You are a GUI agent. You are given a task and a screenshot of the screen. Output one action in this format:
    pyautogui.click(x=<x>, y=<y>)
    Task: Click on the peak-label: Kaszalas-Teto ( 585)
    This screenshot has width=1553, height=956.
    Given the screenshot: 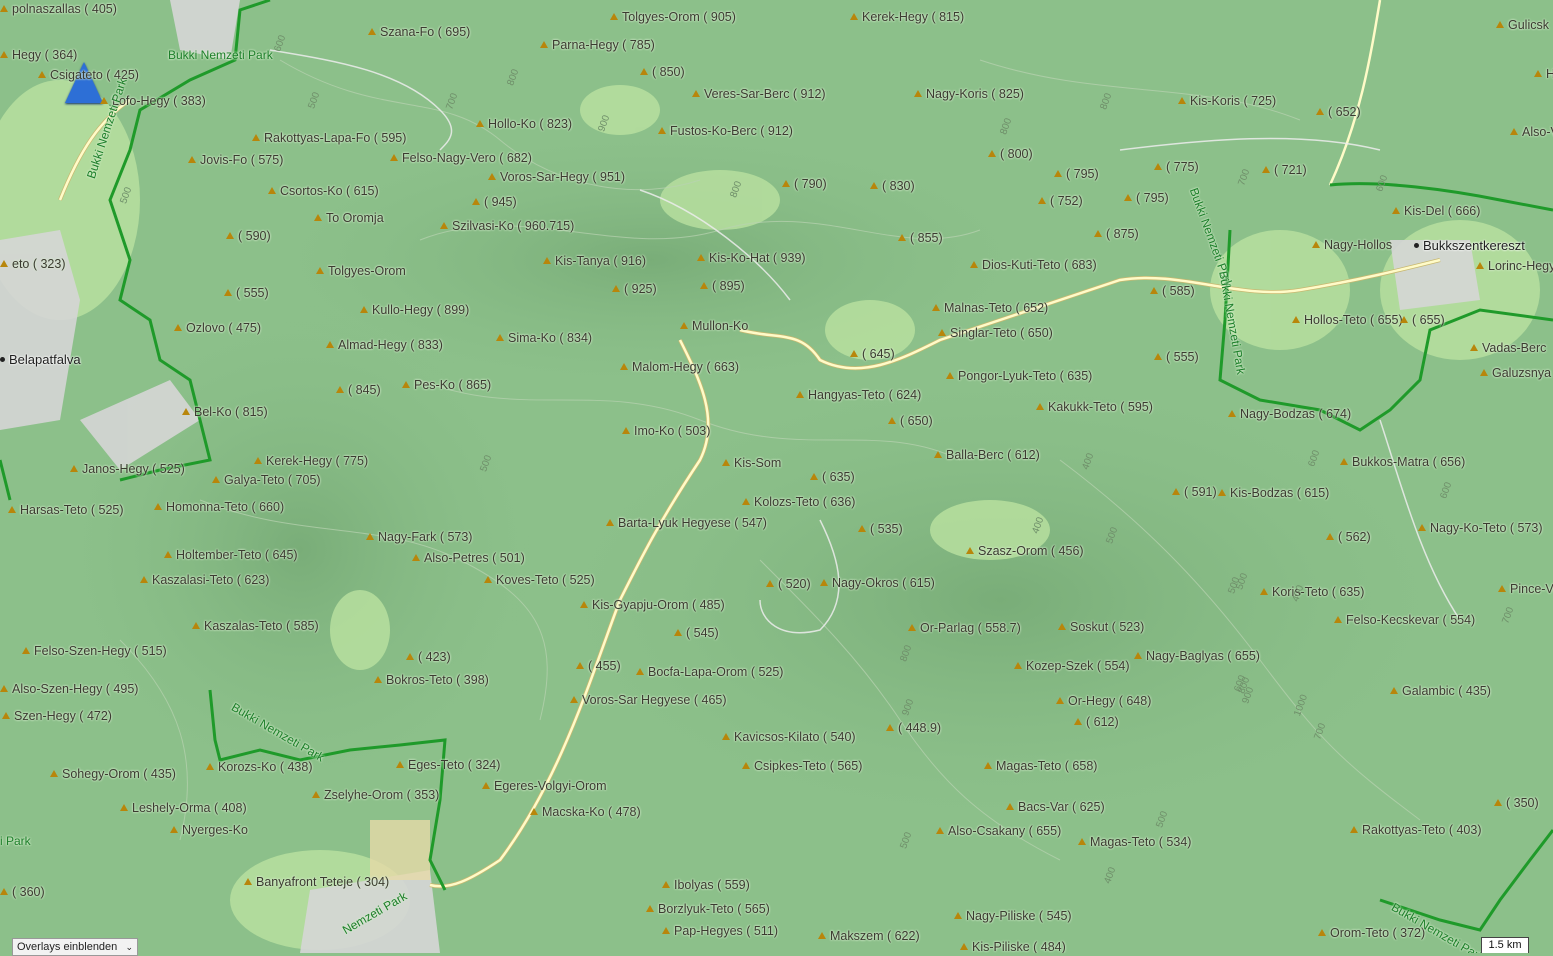 What is the action you would take?
    pyautogui.click(x=255, y=626)
    